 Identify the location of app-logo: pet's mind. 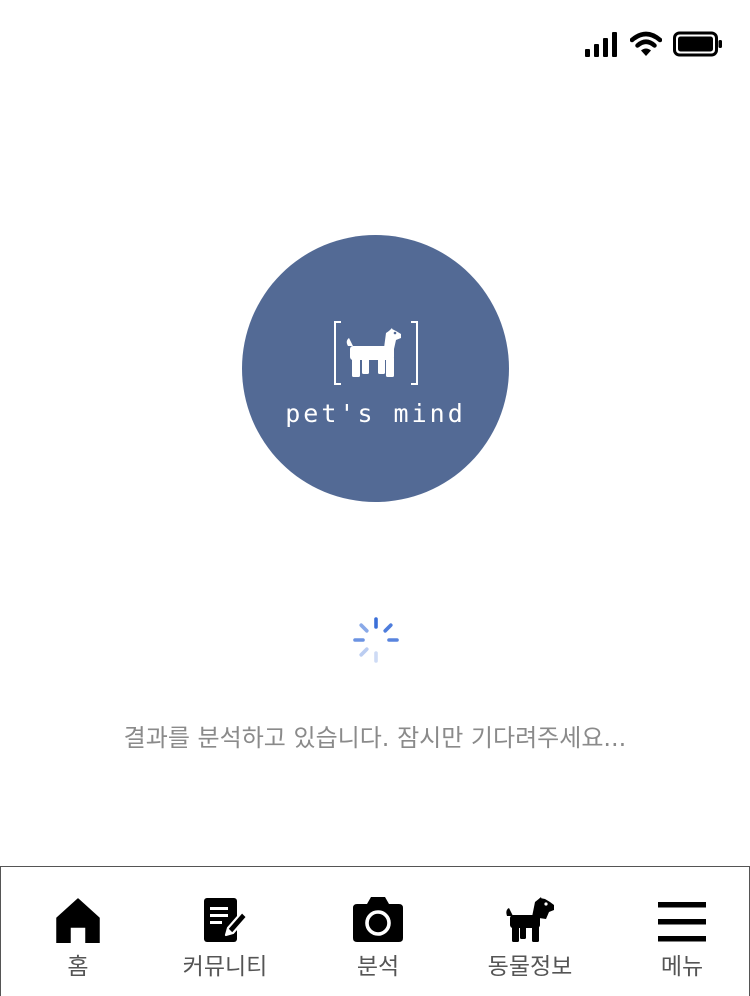
(375, 368).